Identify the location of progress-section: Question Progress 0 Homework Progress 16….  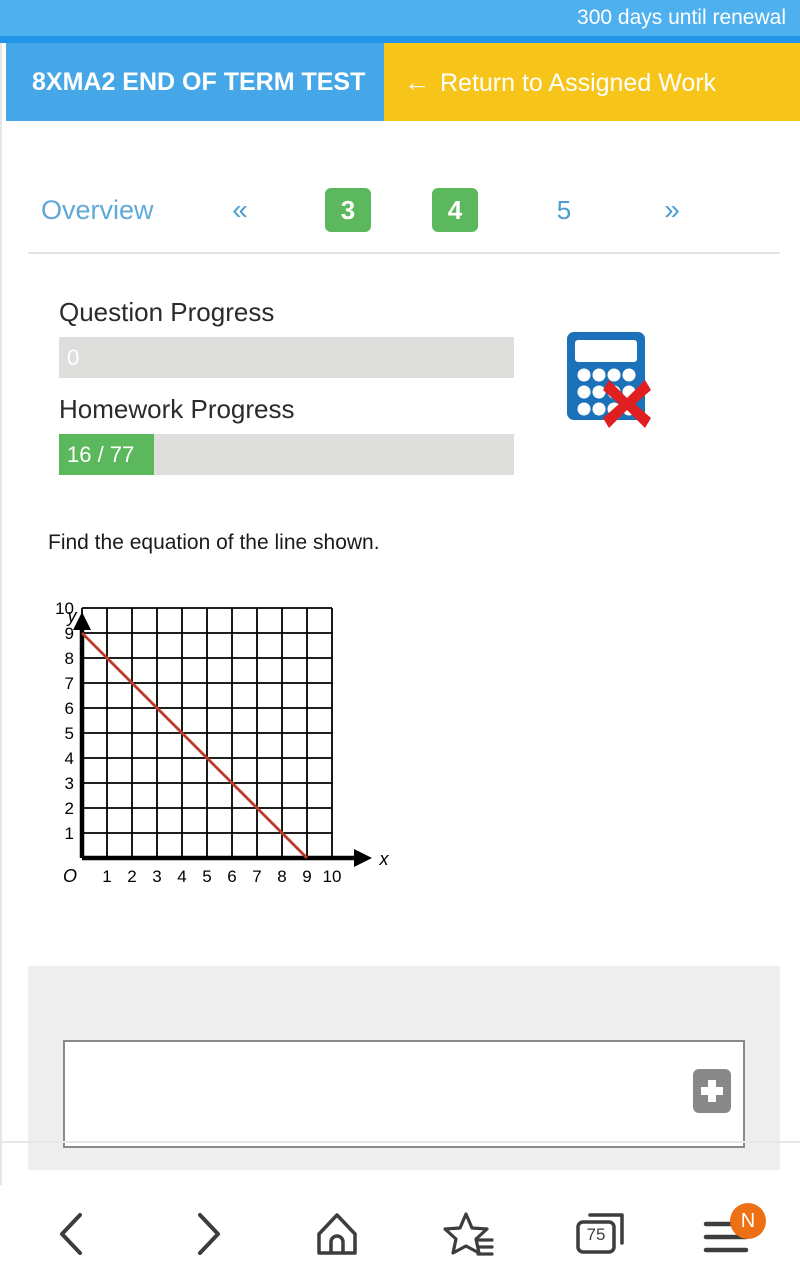
(286, 384).